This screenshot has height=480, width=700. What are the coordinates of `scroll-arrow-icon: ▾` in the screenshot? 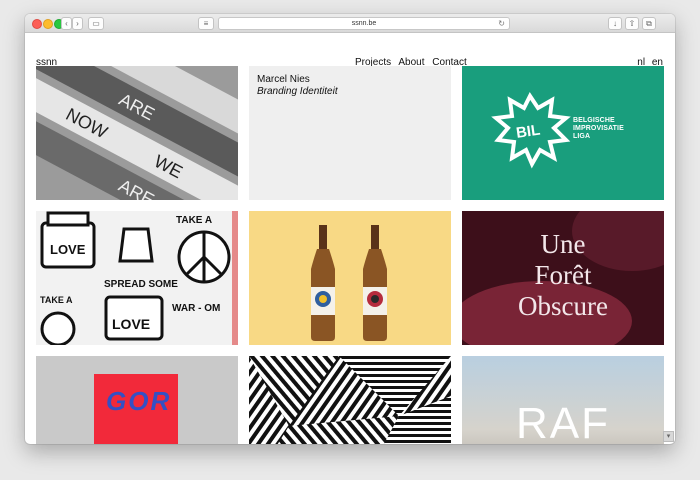 It's located at (668, 436).